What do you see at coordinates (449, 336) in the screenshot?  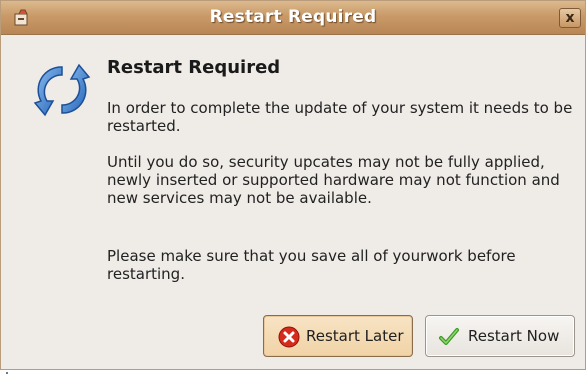 I see `green-check-icon` at bounding box center [449, 336].